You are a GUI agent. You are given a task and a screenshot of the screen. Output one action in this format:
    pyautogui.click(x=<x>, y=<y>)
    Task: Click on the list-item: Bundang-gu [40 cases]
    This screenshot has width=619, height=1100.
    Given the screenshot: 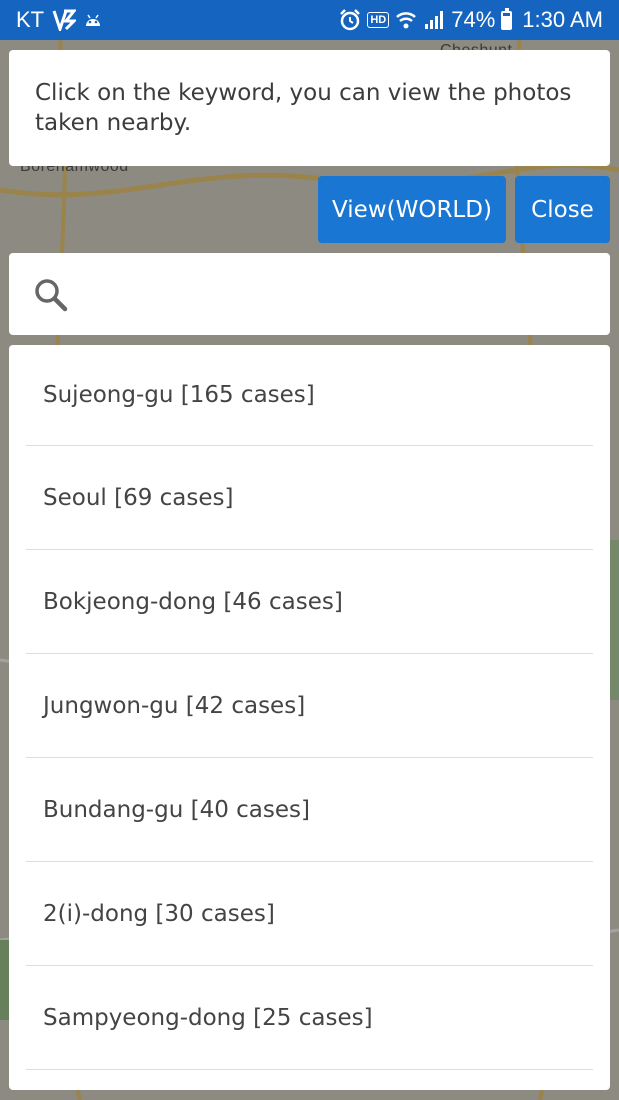 What is the action you would take?
    pyautogui.click(x=309, y=810)
    